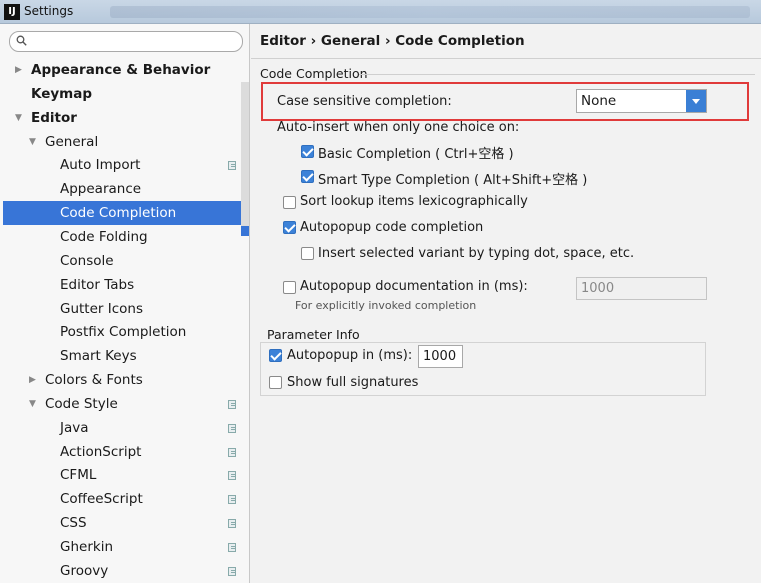  What do you see at coordinates (126, 523) in the screenshot?
I see `tree-item: CSS` at bounding box center [126, 523].